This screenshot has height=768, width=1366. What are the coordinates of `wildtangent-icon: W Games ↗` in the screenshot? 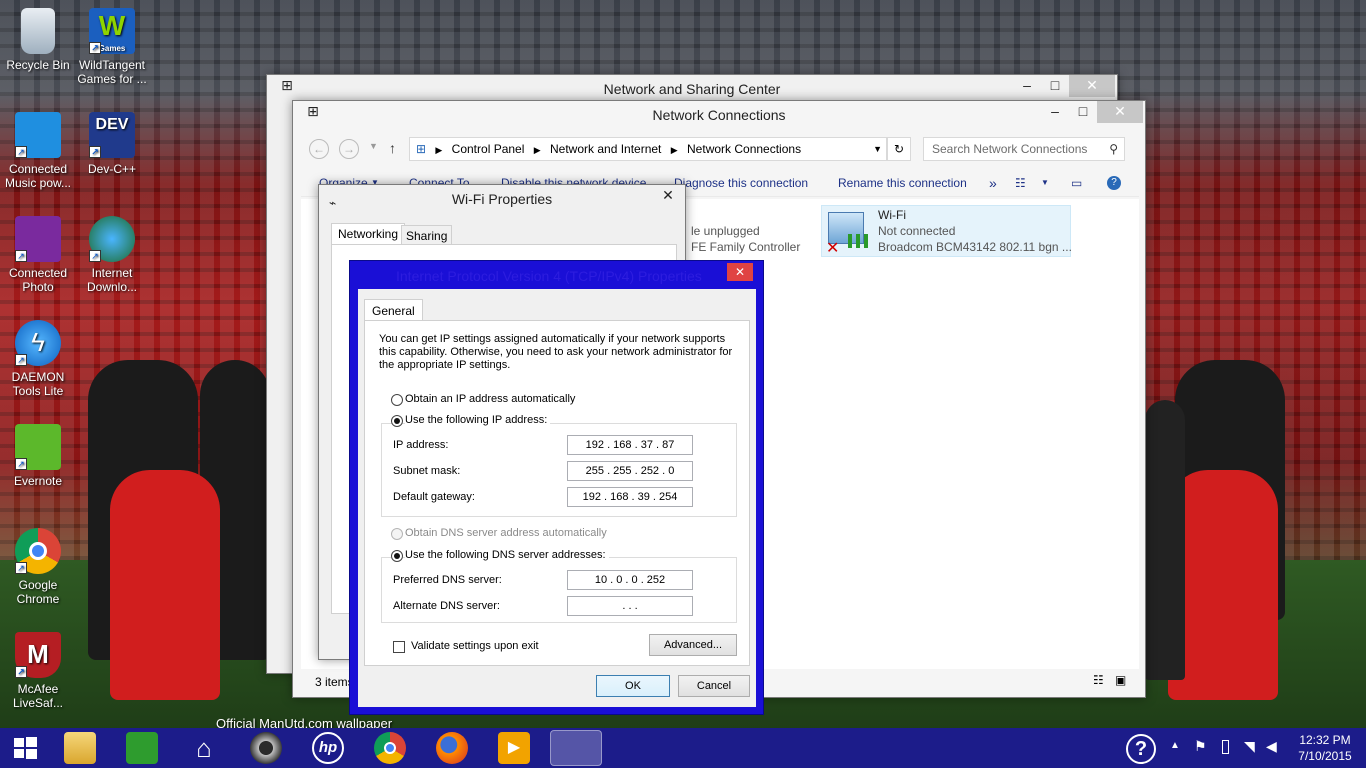 It's located at (112, 31).